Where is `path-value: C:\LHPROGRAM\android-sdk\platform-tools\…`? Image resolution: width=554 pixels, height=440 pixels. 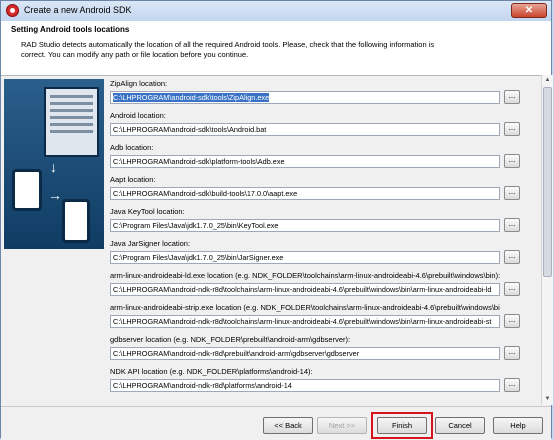
path-value: C:\LHPROGRAM\android-sdk\platform-tools\… is located at coordinates (199, 161).